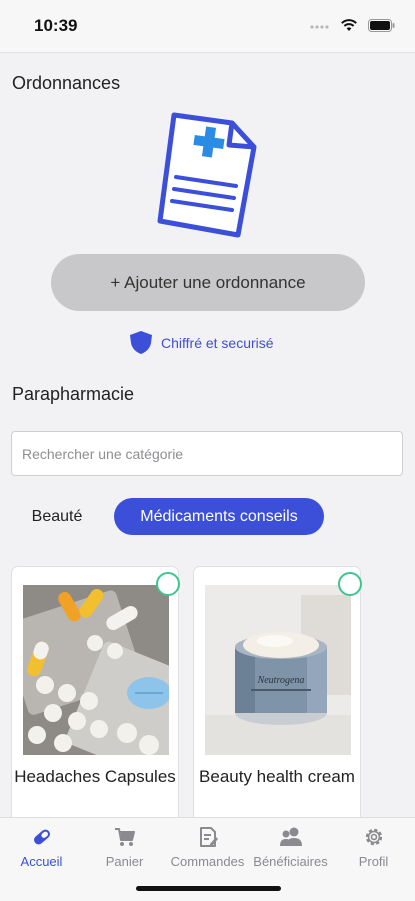 This screenshot has width=415, height=901. Describe the element at coordinates (41, 837) in the screenshot. I see `pill-icon` at that location.